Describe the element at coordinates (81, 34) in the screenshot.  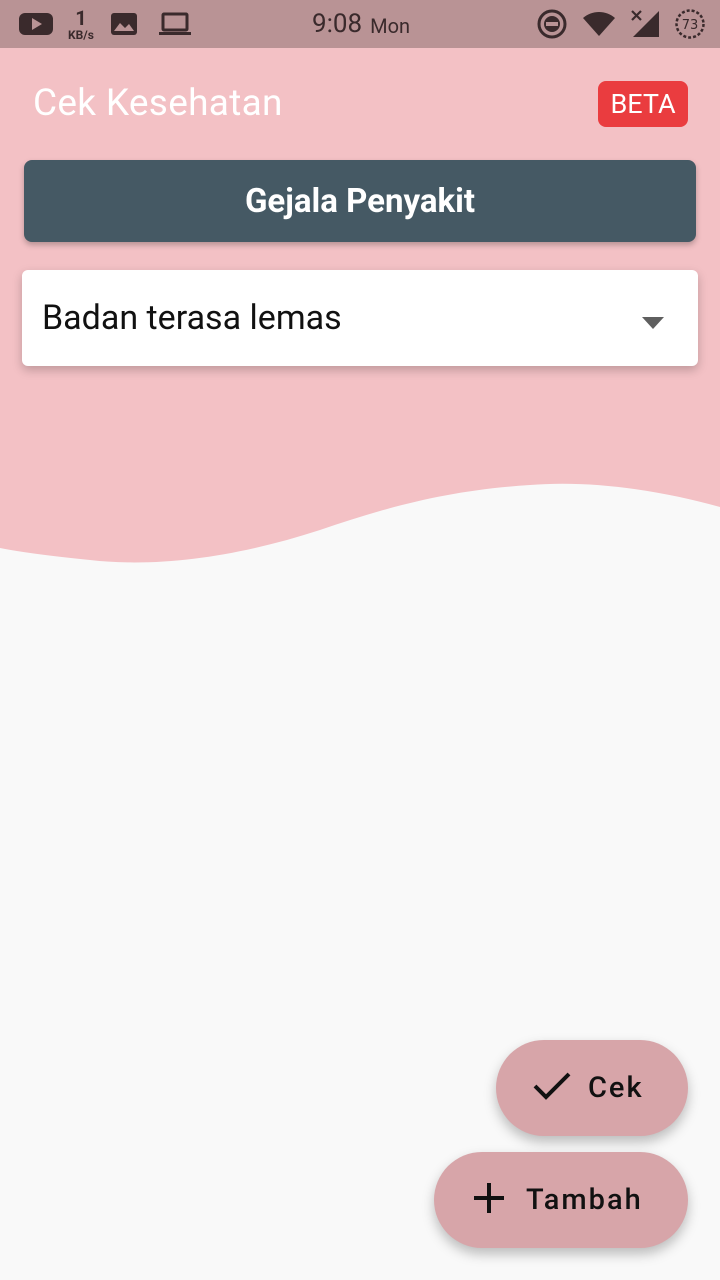
I see `net-speed-unit: KB/s` at that location.